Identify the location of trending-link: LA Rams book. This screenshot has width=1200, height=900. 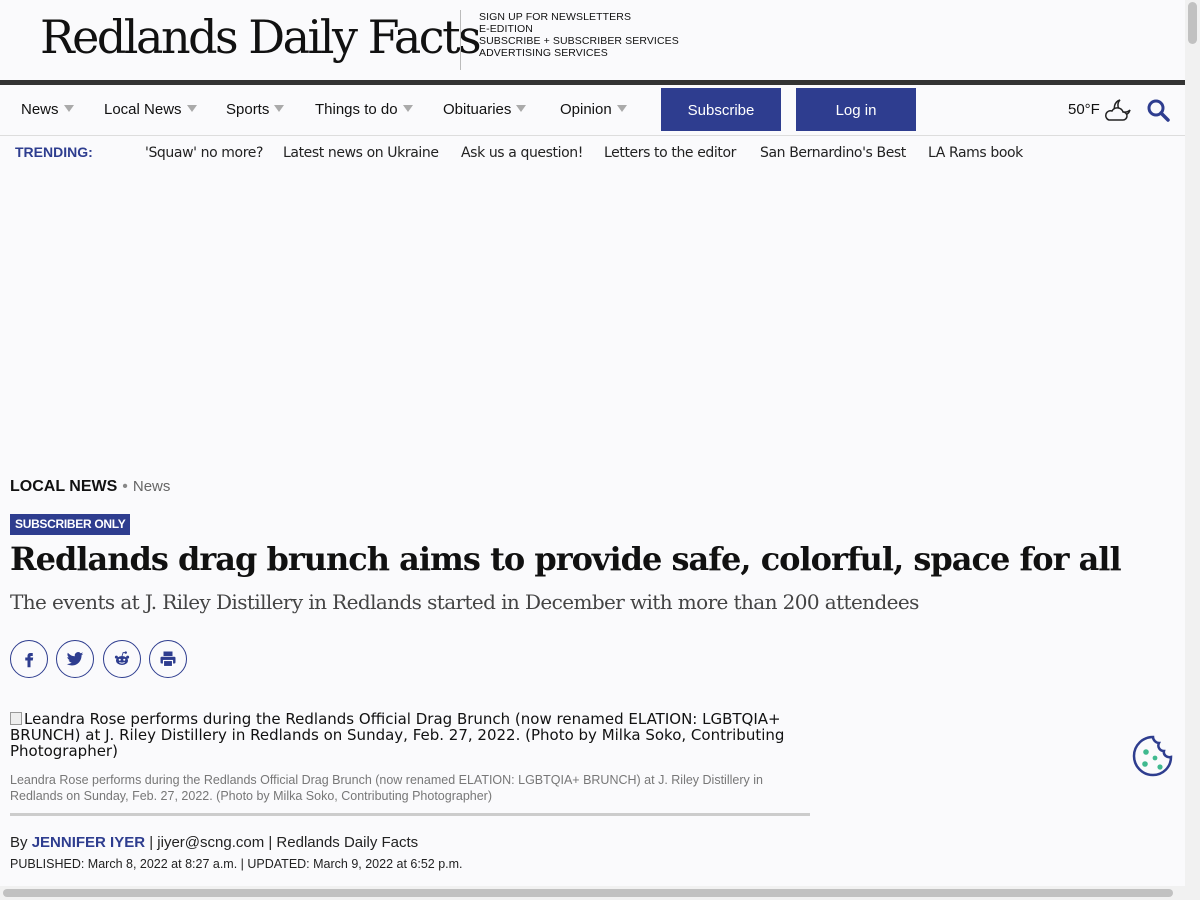
(975, 153).